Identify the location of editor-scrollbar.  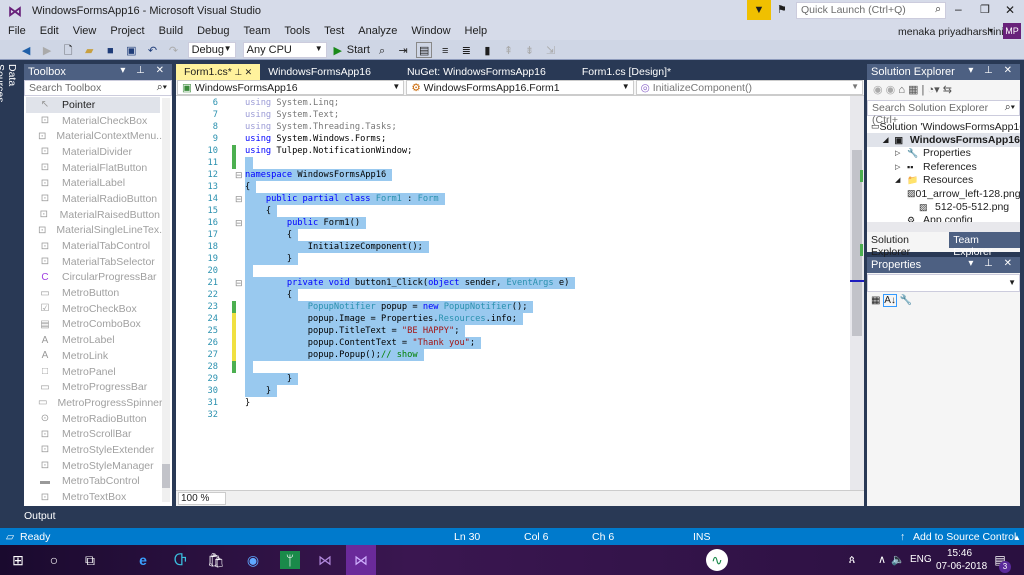
(857, 293).